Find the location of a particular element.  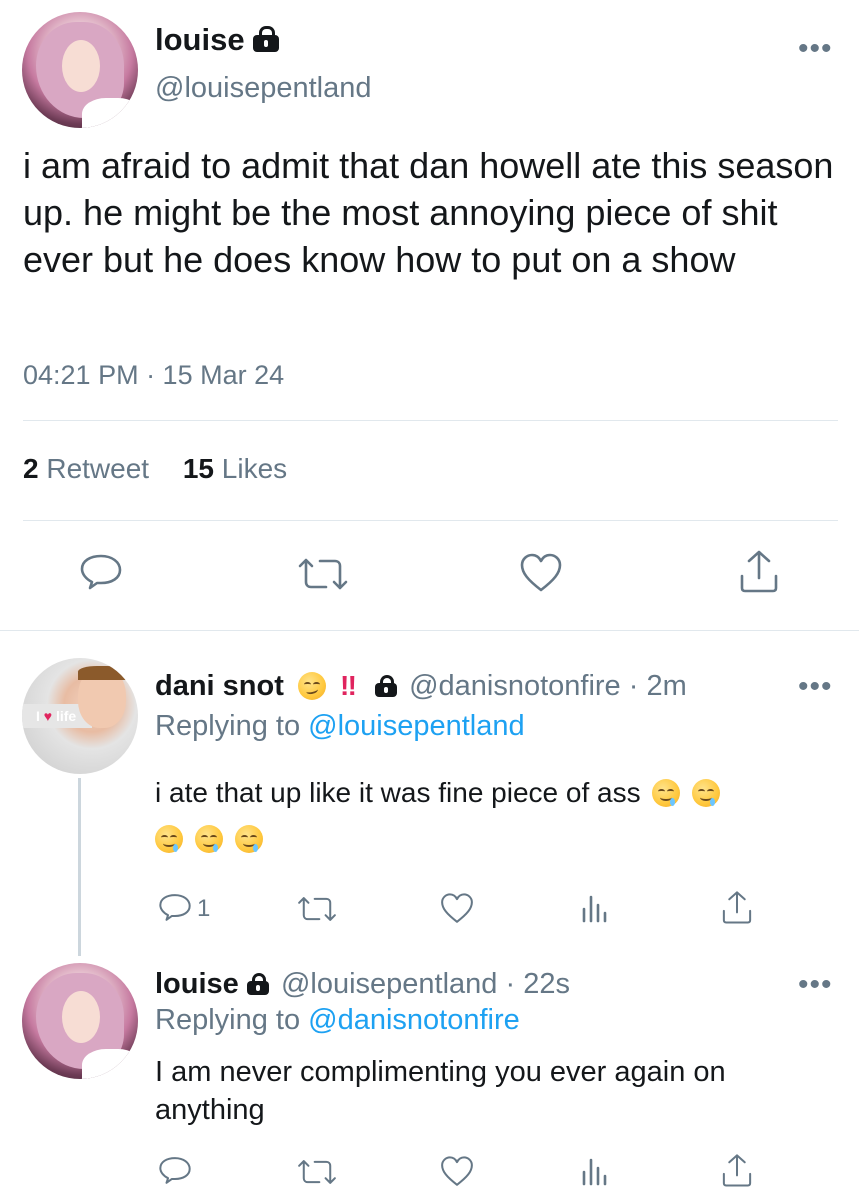

reply-button: 1 is located at coordinates (183, 909).